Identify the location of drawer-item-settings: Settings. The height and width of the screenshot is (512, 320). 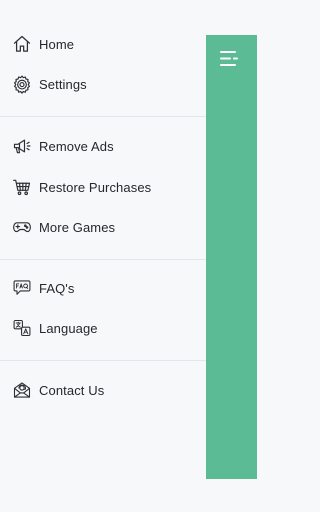
(49, 84).